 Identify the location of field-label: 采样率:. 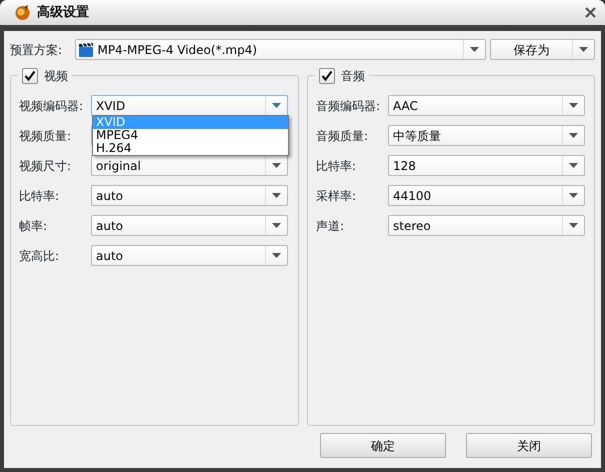
(337, 196).